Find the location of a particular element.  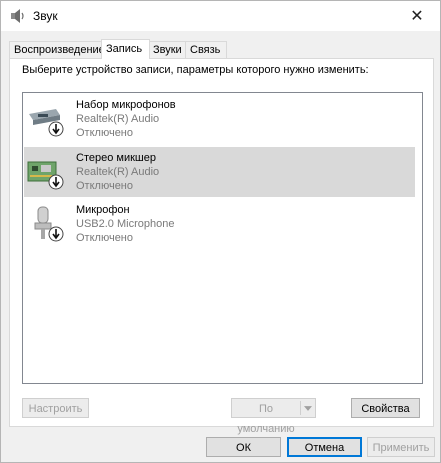

set-default-label: По умолчанию is located at coordinates (266, 419).